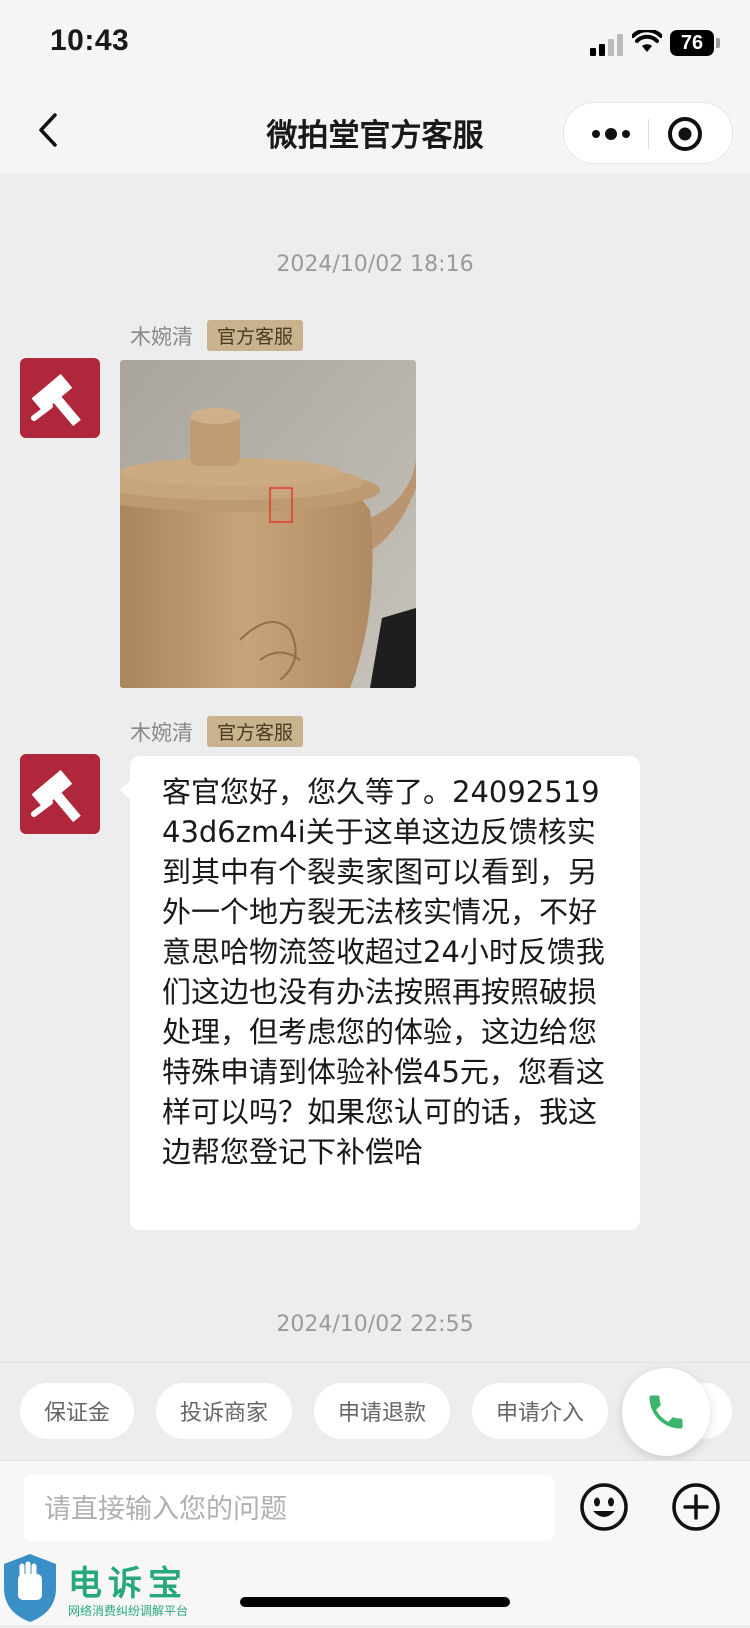  Describe the element at coordinates (375, 264) in the screenshot. I see `chat-timestamp: 2024/10/02 18:16` at that location.